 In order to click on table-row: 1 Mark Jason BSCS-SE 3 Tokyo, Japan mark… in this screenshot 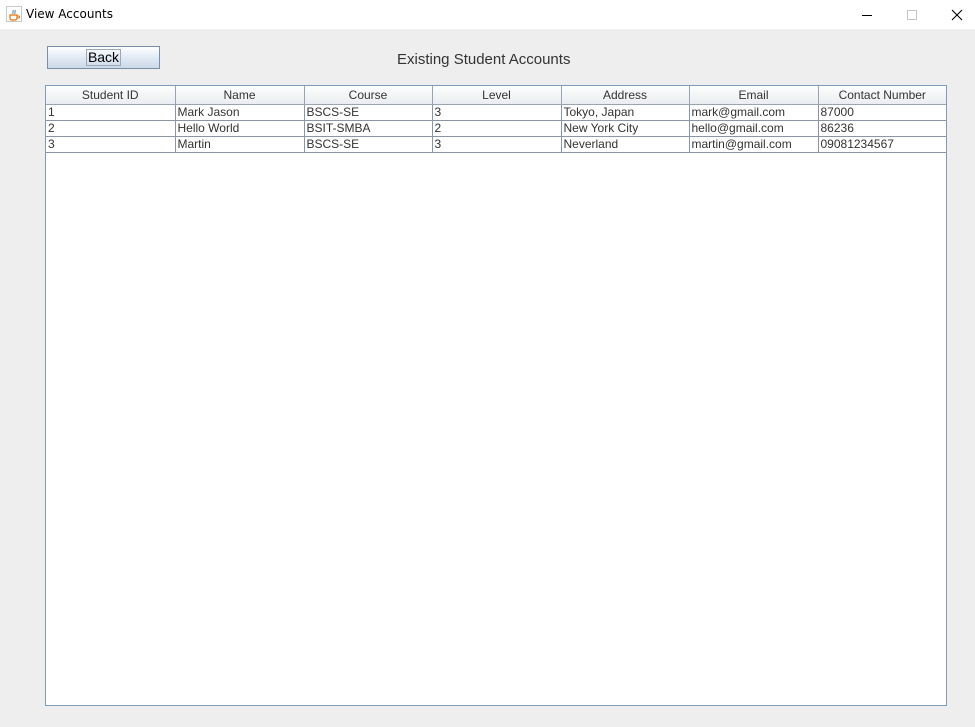, I will do `click(496, 112)`.